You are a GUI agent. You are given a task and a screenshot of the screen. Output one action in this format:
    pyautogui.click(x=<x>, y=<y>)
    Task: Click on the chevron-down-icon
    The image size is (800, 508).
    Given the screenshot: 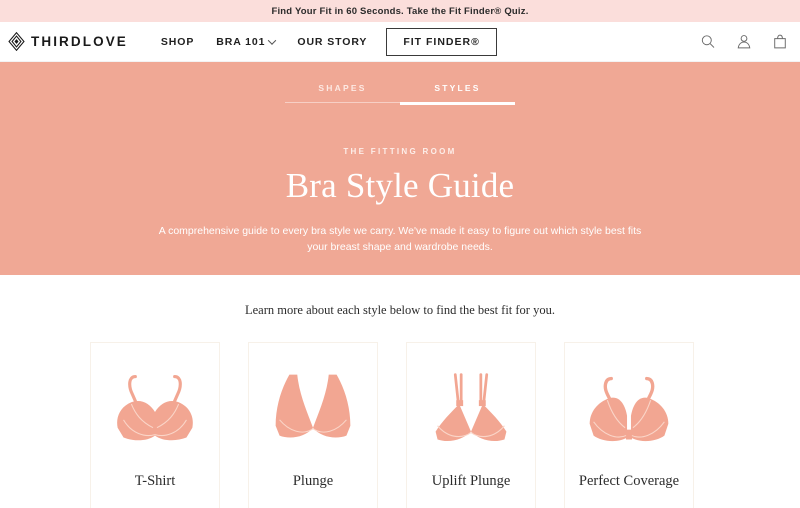 What is the action you would take?
    pyautogui.click(x=272, y=40)
    